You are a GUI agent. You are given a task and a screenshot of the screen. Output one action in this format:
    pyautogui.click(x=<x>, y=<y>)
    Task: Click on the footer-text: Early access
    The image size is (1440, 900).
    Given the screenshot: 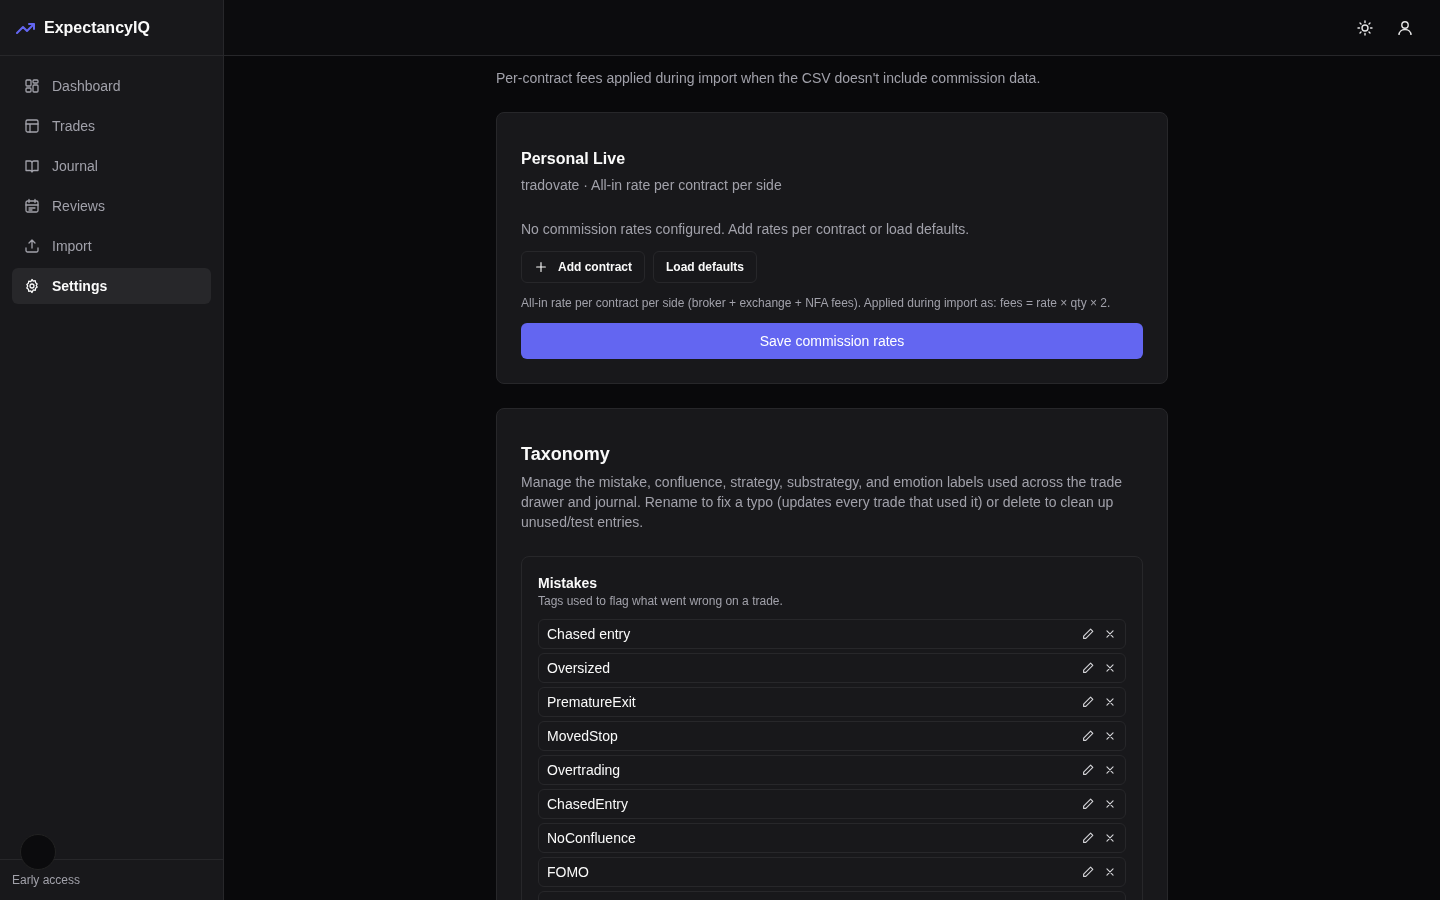 What is the action you would take?
    pyautogui.click(x=46, y=880)
    